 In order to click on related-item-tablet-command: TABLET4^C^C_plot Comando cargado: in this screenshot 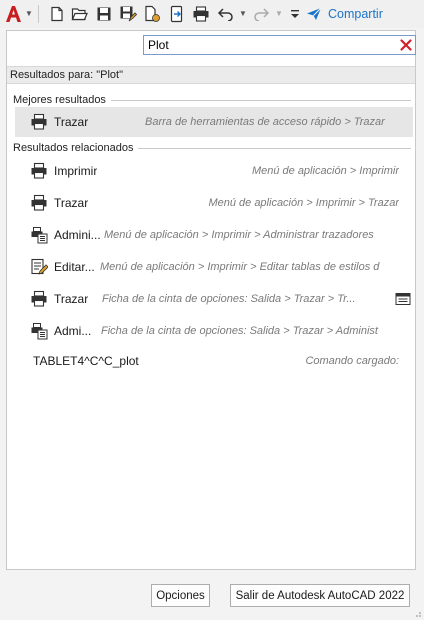, I will do `click(214, 361)`.